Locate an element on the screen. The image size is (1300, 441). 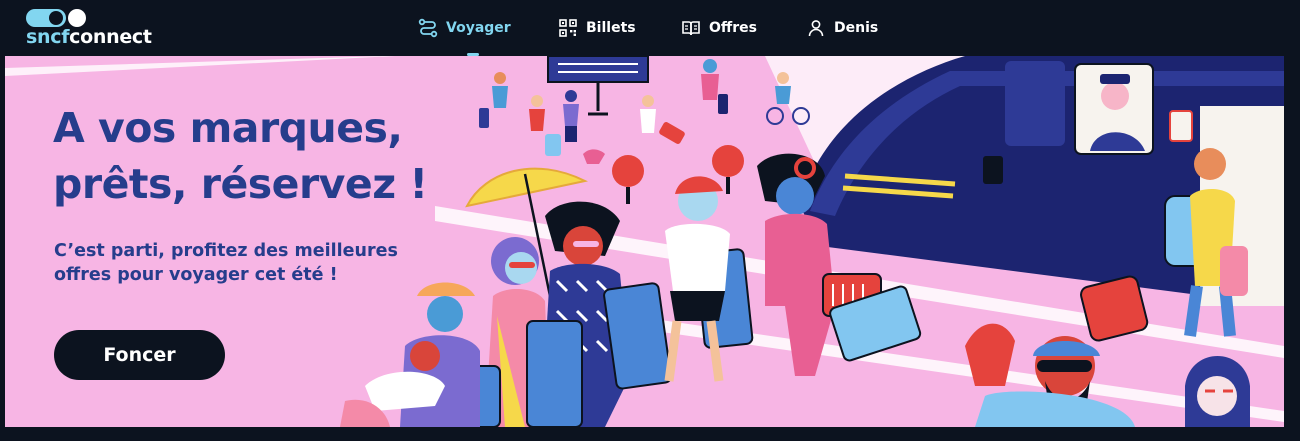
nav-item-voyager: Voyager is located at coordinates (464, 28).